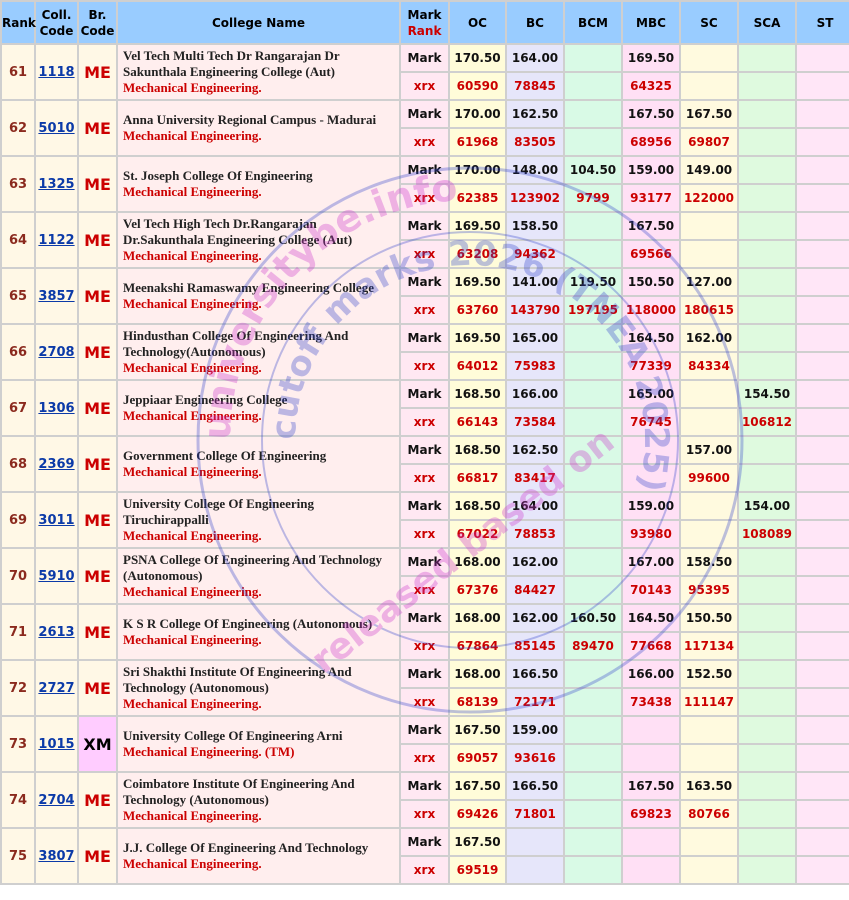  I want to click on header-bcm: BCM, so click(593, 22).